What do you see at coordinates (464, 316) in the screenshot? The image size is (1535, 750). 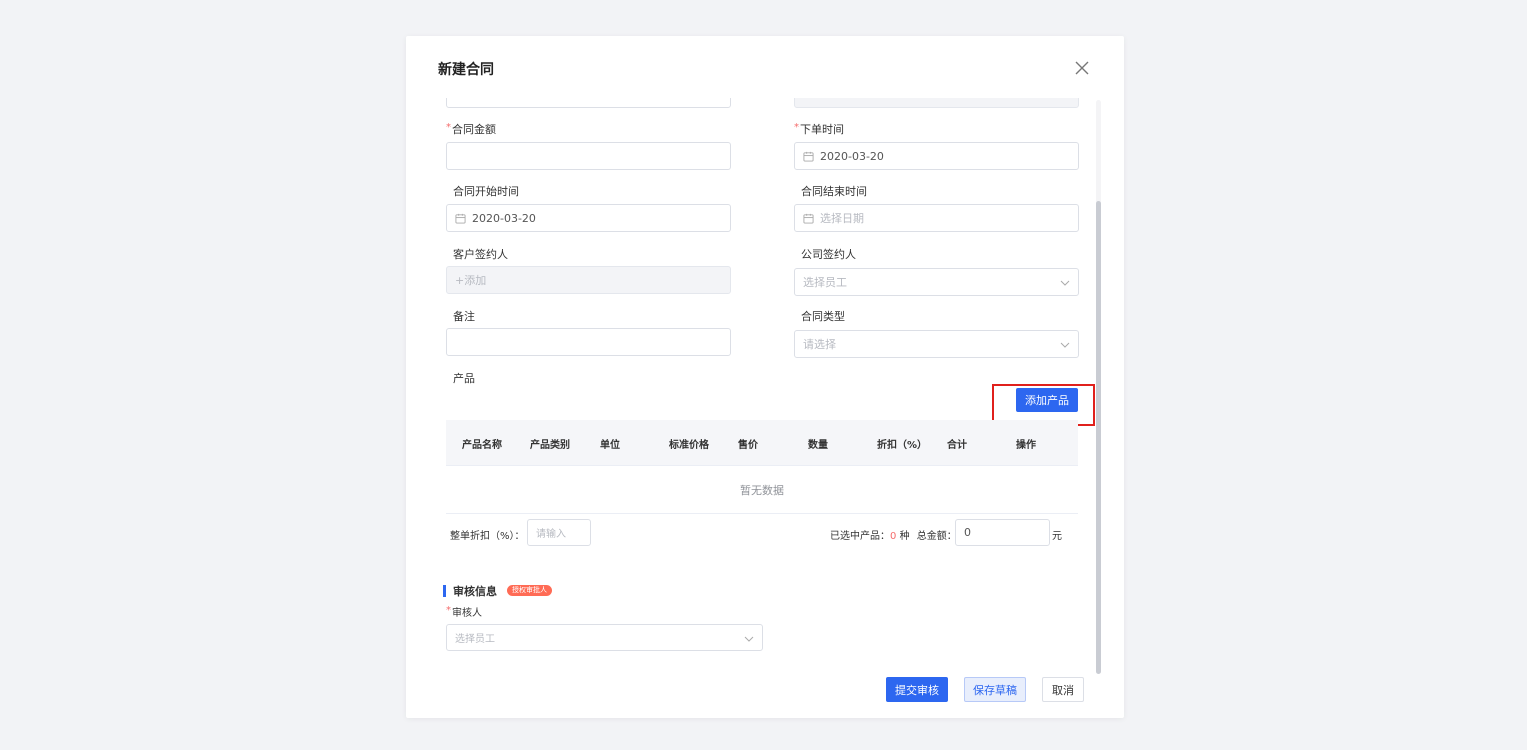 I see `remark-label: 备注` at bounding box center [464, 316].